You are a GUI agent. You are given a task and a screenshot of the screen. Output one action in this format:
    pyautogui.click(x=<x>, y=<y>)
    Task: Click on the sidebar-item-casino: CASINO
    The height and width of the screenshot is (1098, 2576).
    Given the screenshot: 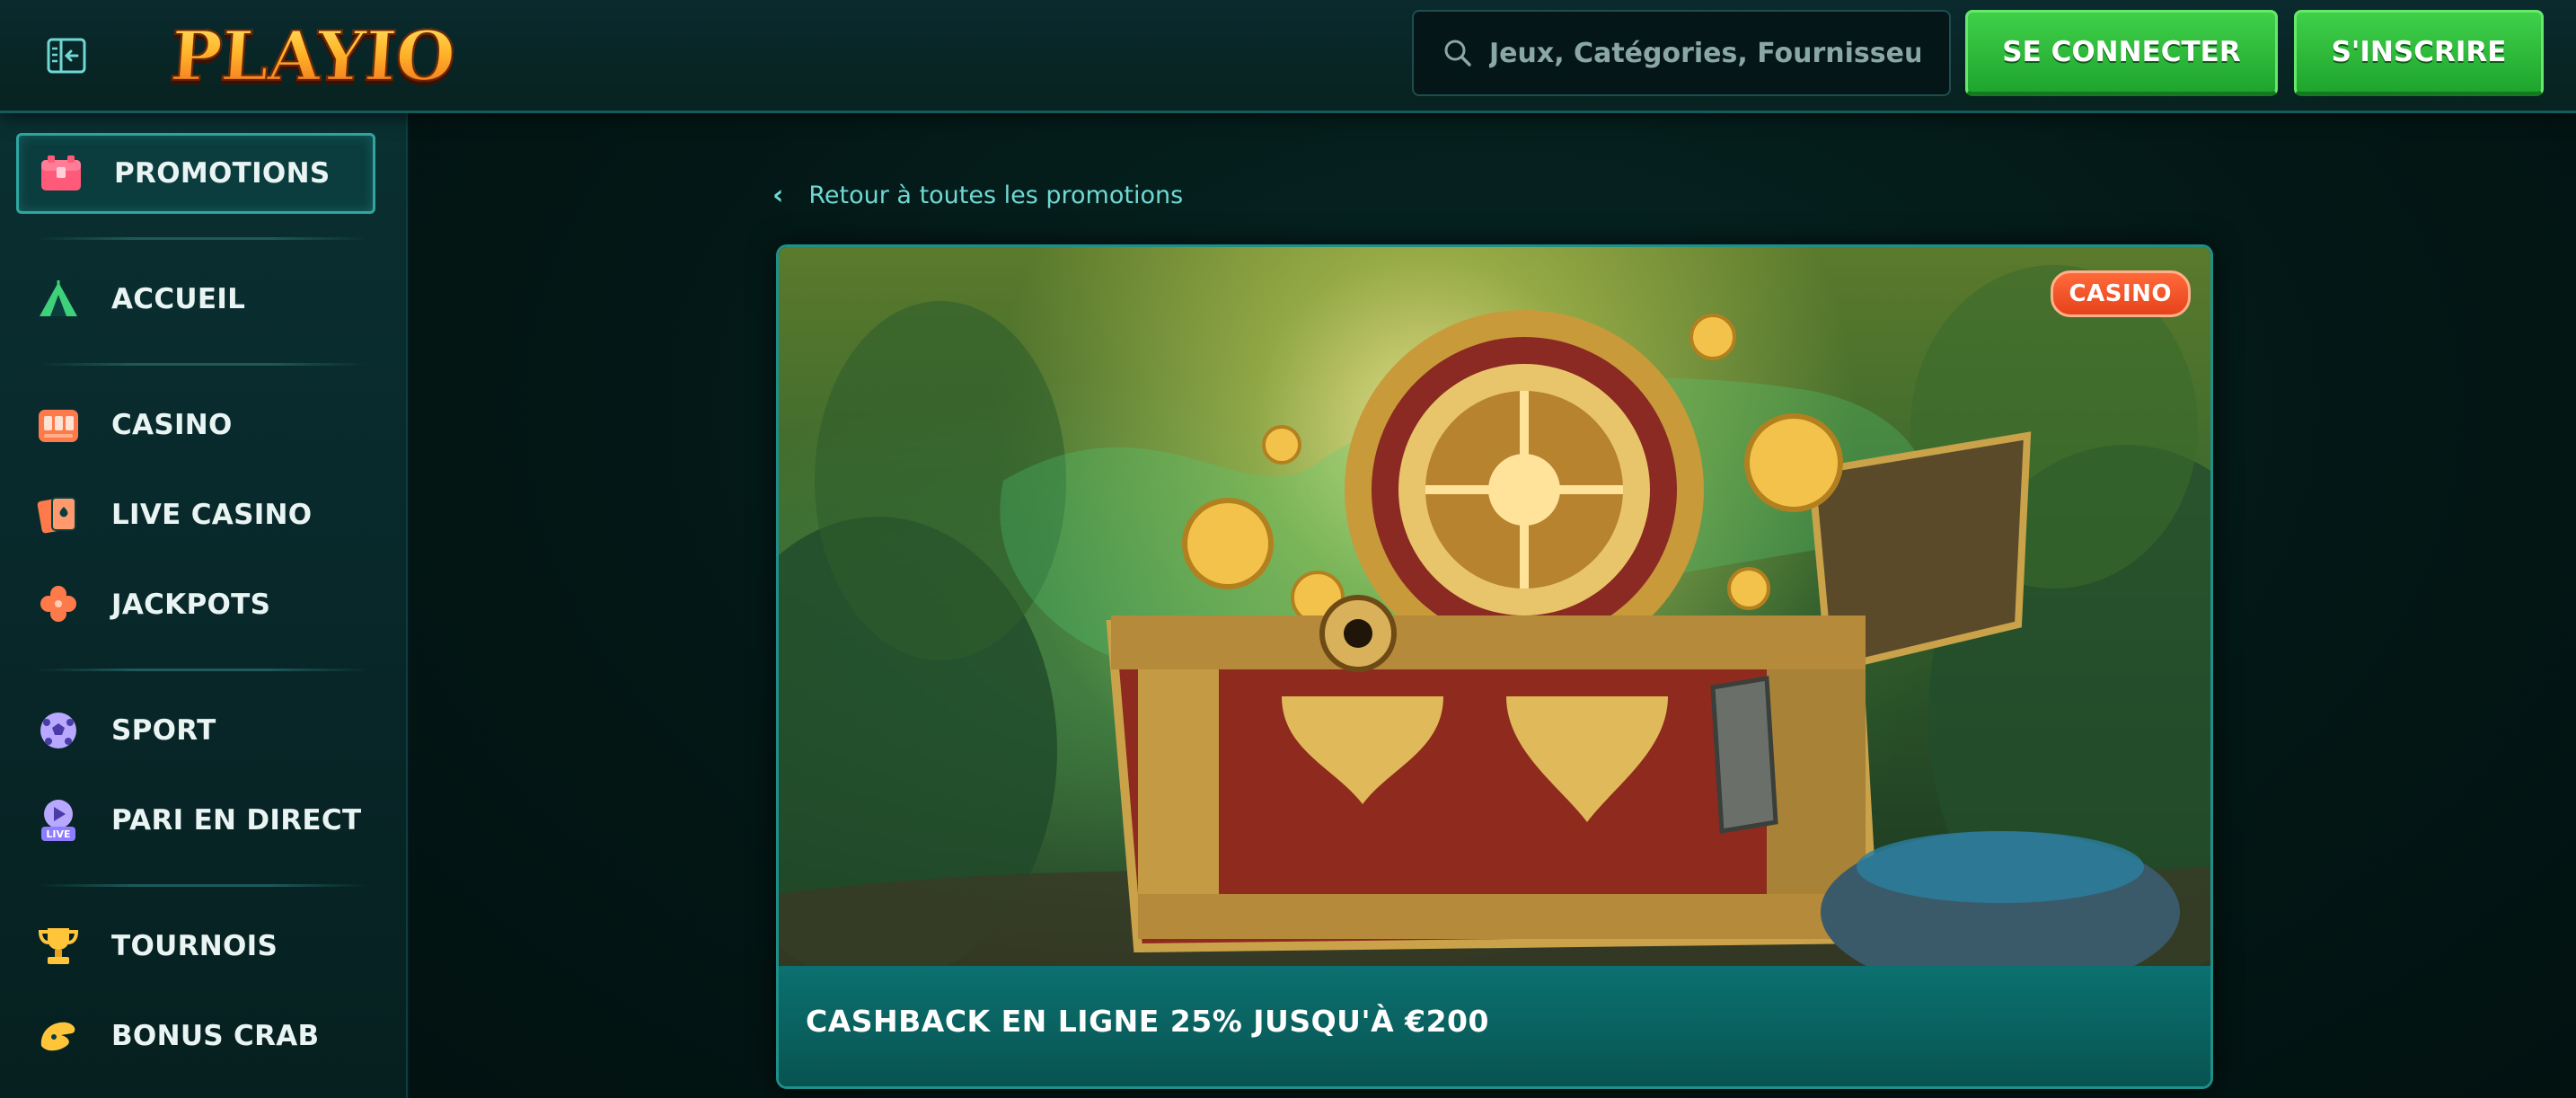 What is the action you would take?
    pyautogui.click(x=195, y=425)
    